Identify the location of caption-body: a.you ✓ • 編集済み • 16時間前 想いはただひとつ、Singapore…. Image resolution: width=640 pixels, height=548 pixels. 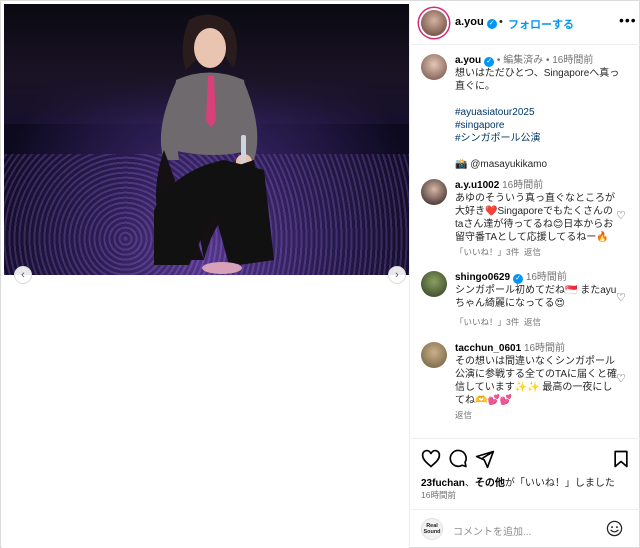
(537, 112).